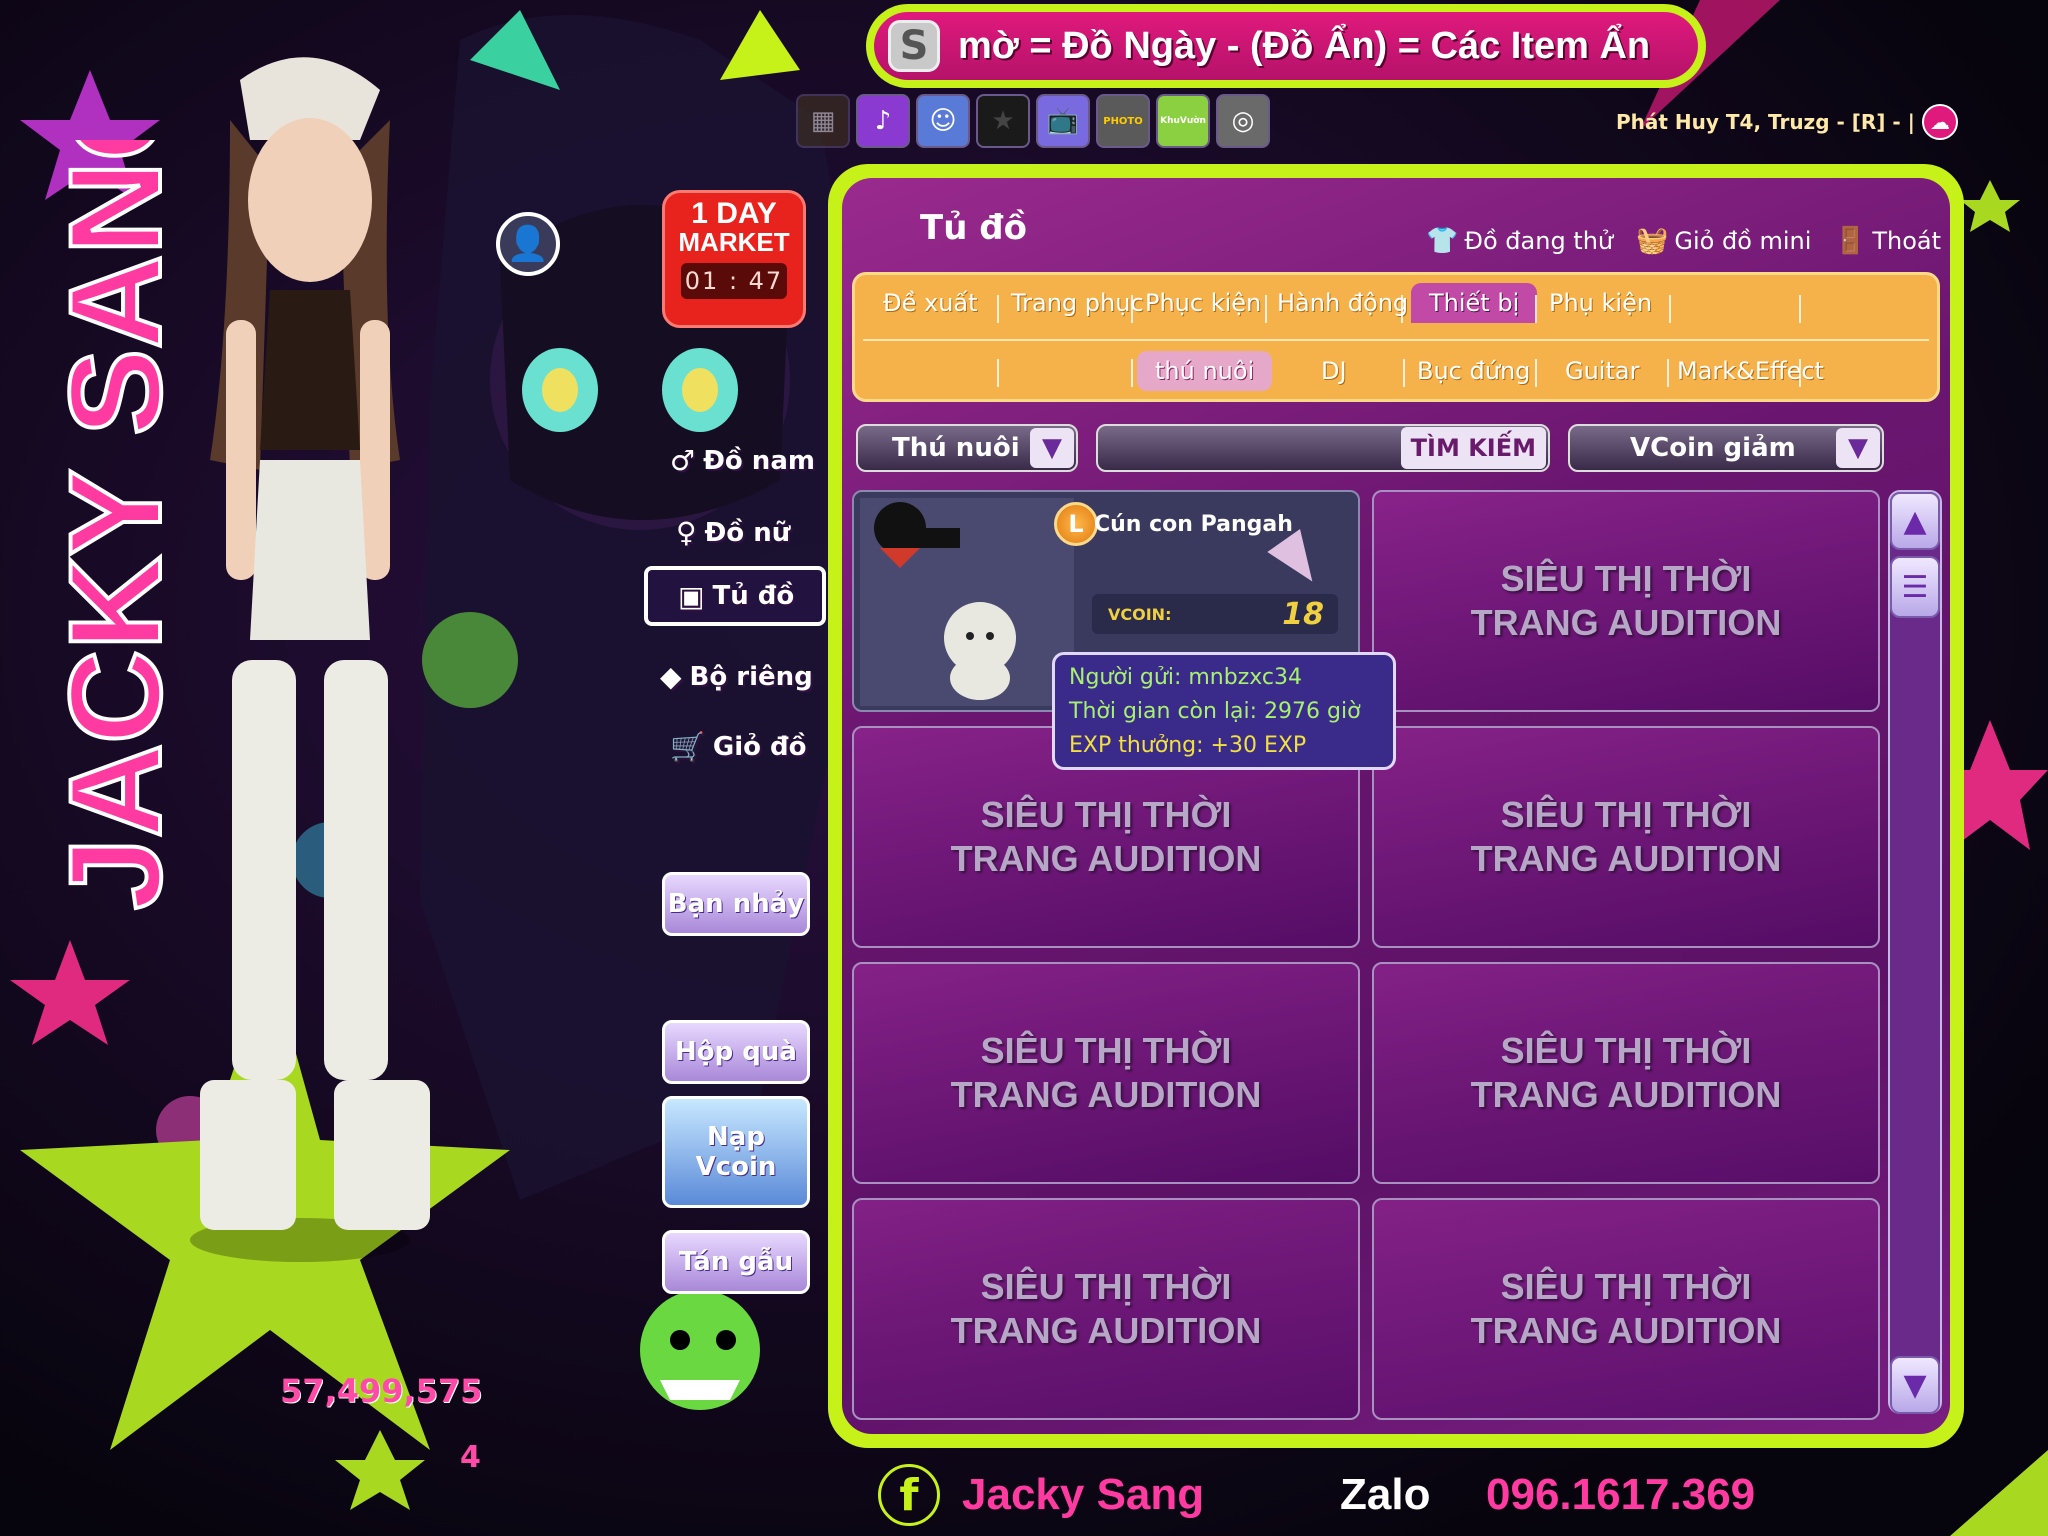 The width and height of the screenshot is (2048, 1536). Describe the element at coordinates (1750, 371) in the screenshot. I see `subtab-mark-effect: Mark&Effect` at that location.